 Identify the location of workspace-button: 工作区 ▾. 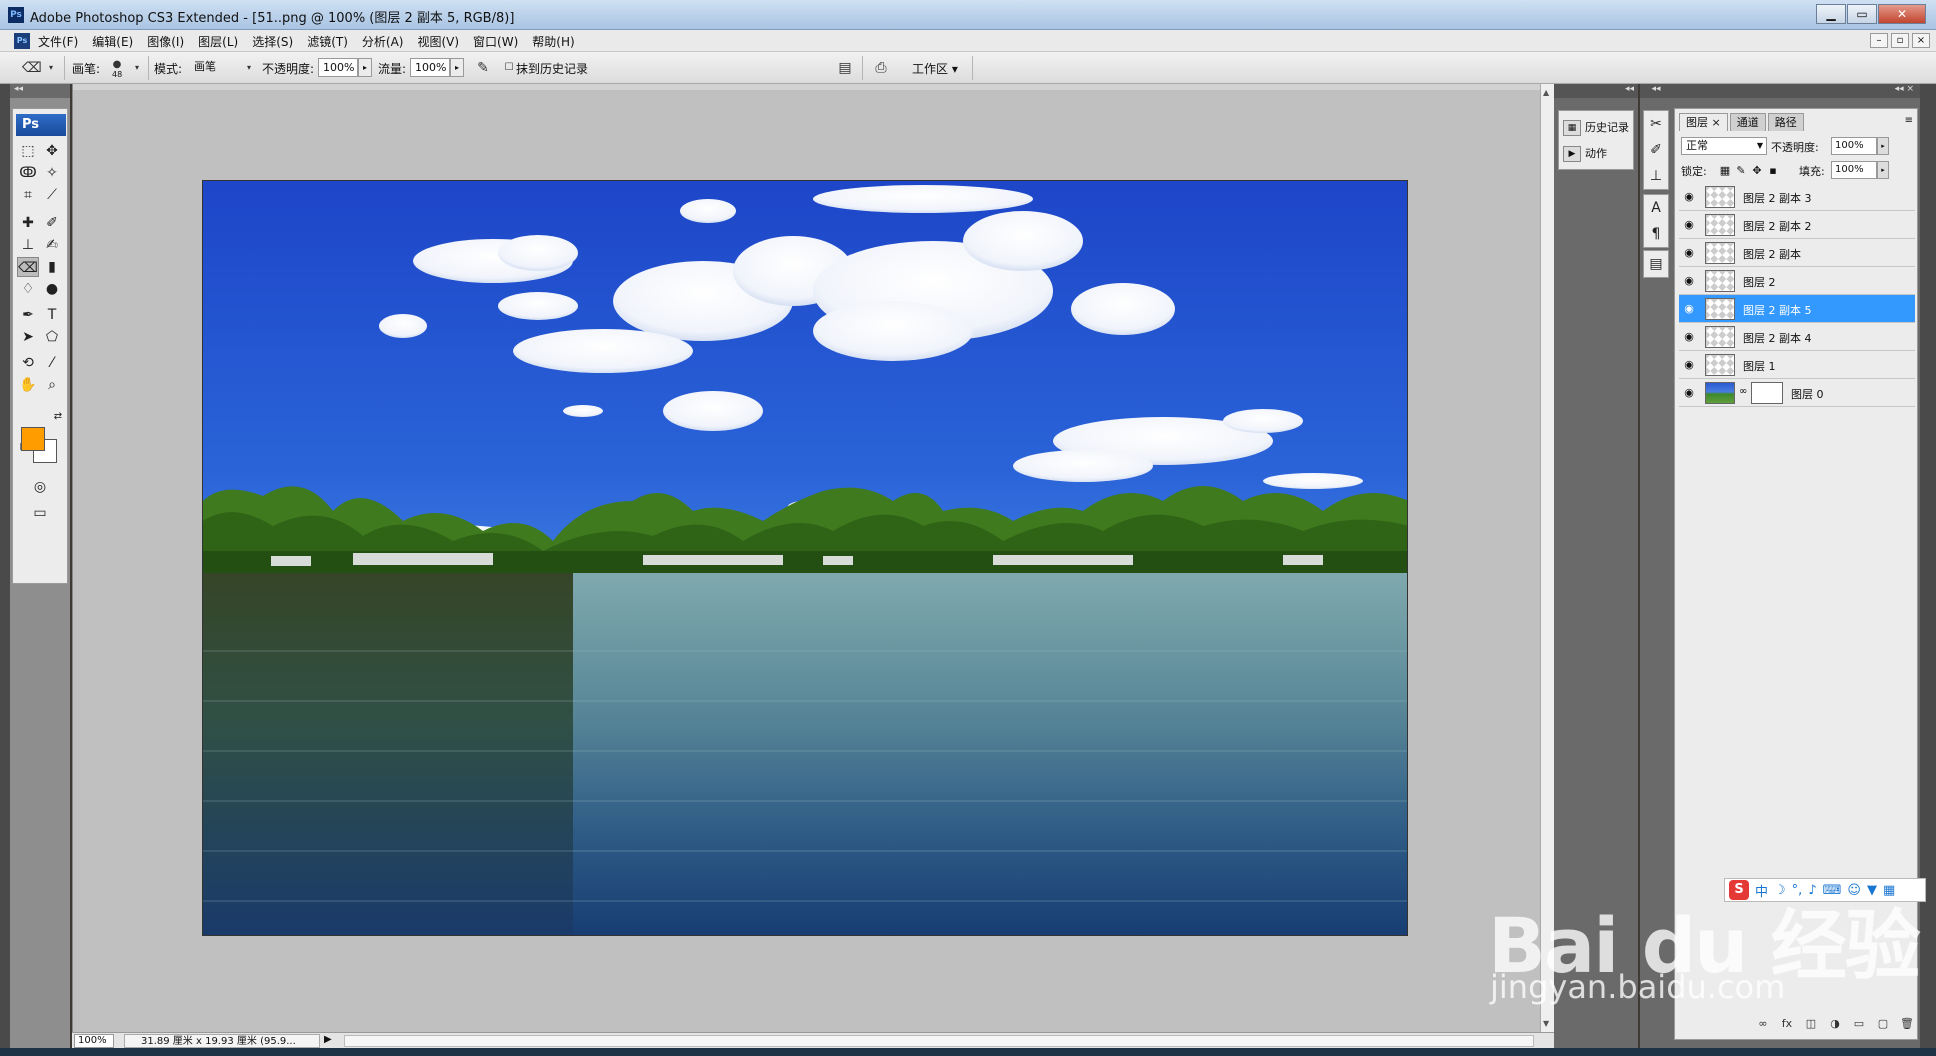
(935, 68).